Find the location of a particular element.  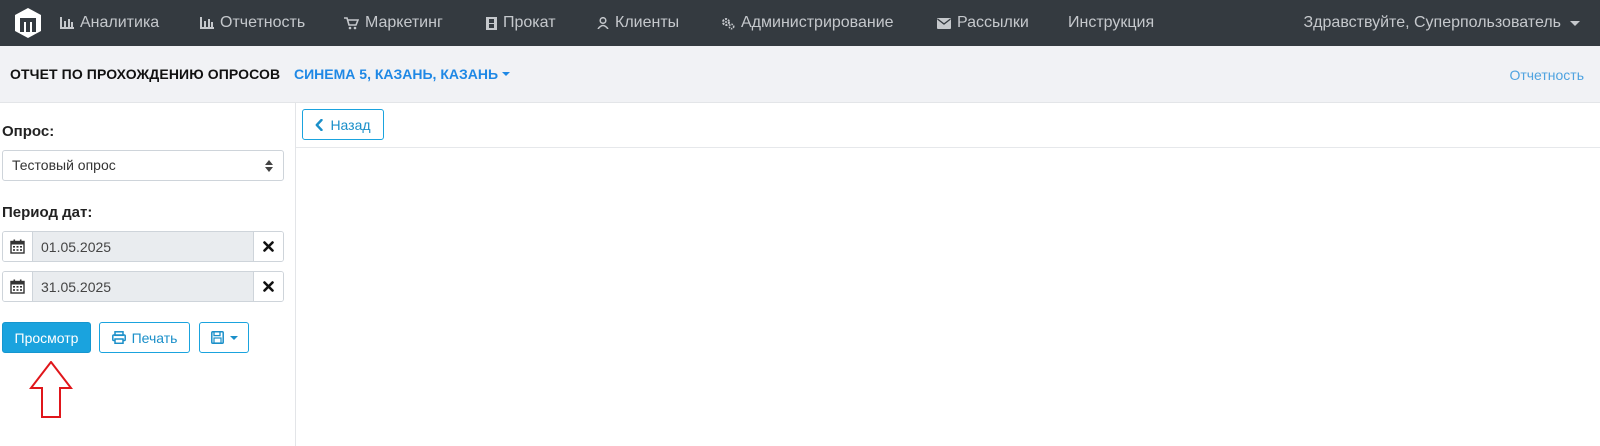

survey-select: Тестовый опрос is located at coordinates (143, 165).